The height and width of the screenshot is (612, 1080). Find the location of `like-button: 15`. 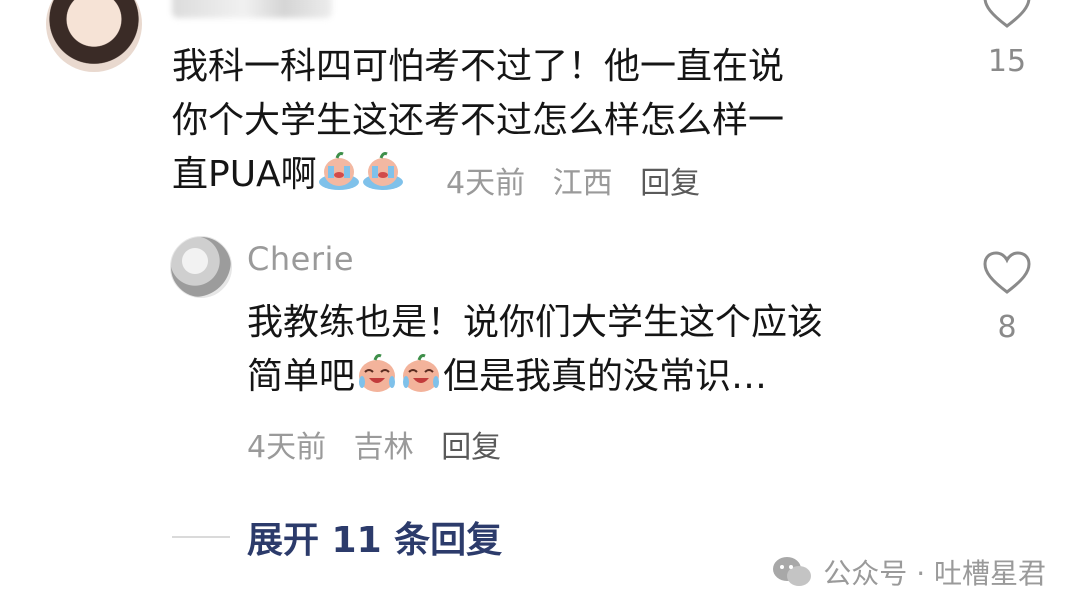

like-button: 15 is located at coordinates (1007, 39).